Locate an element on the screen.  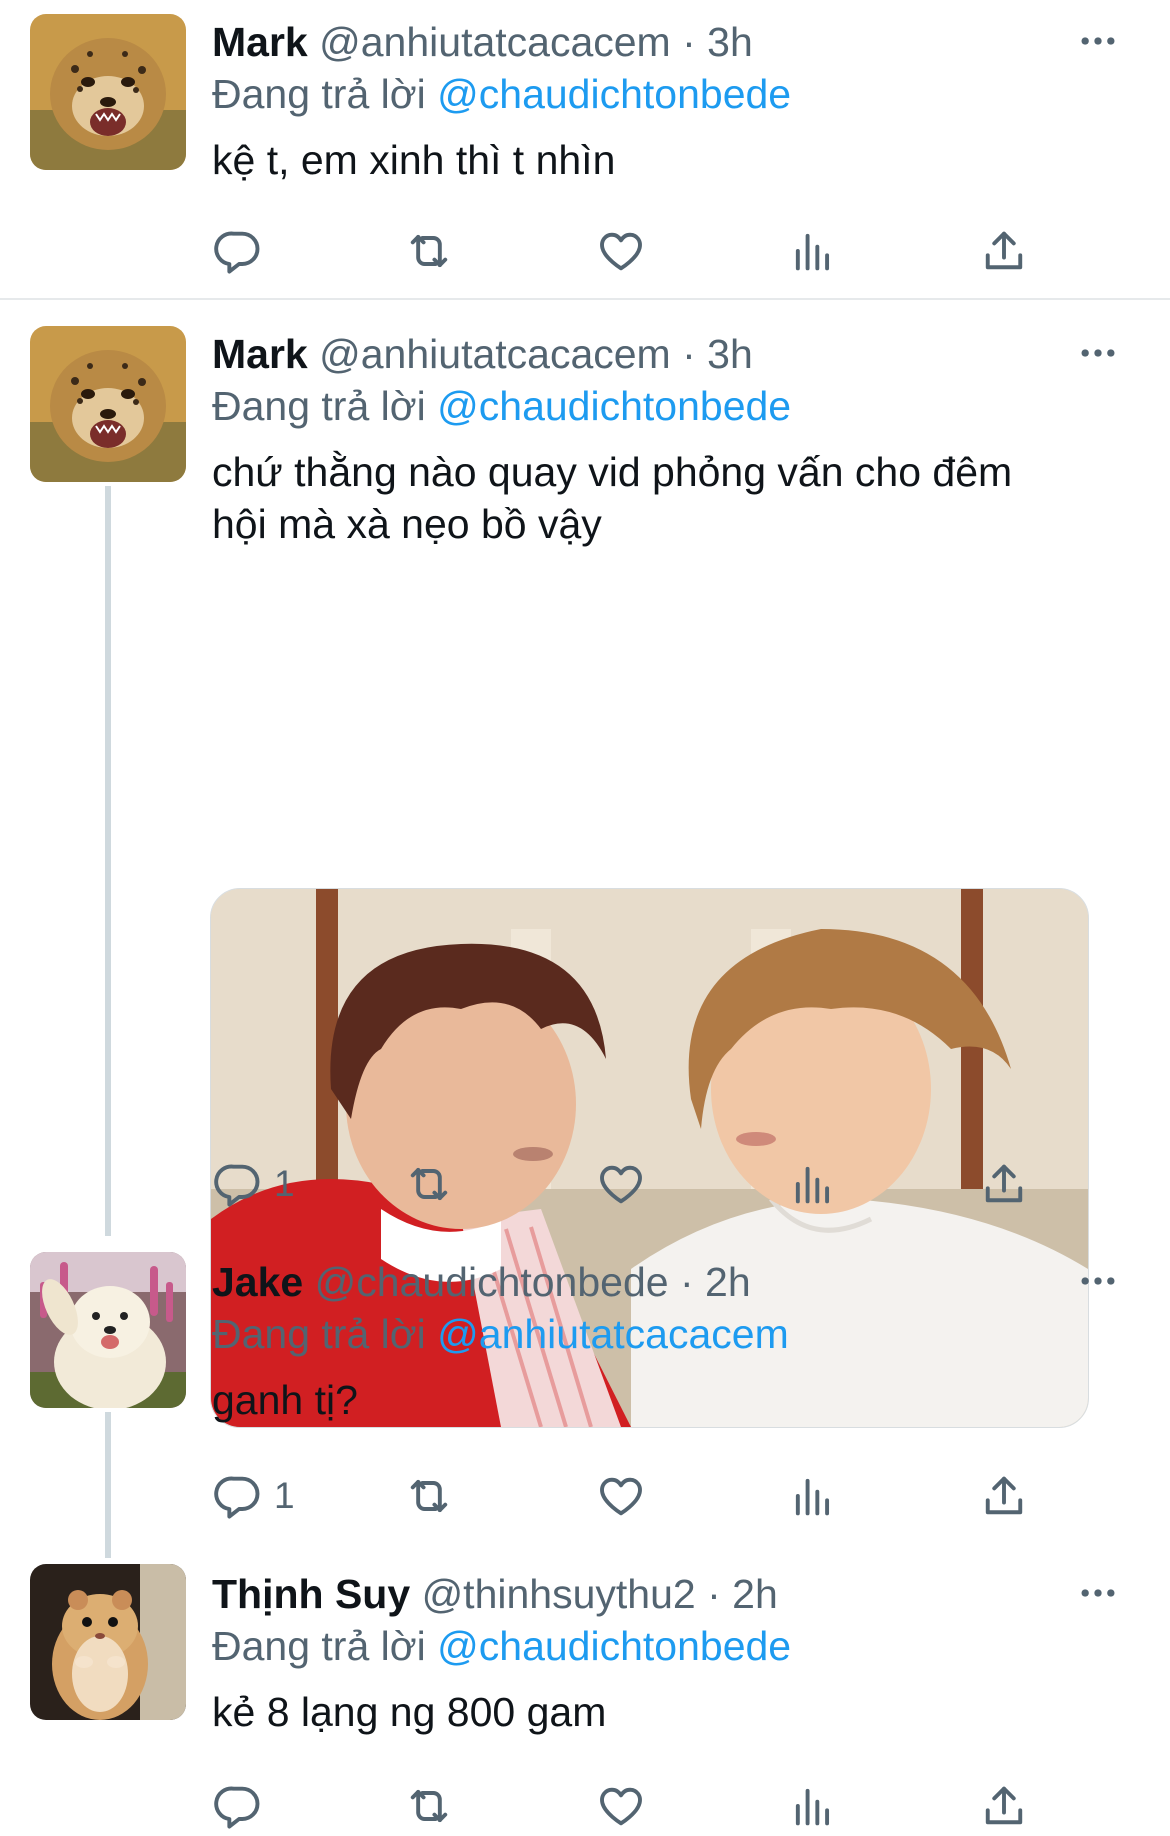
tweet-header: Thịnh Suy @thinhsuythu2 · 2h is located at coordinates (676, 1594).